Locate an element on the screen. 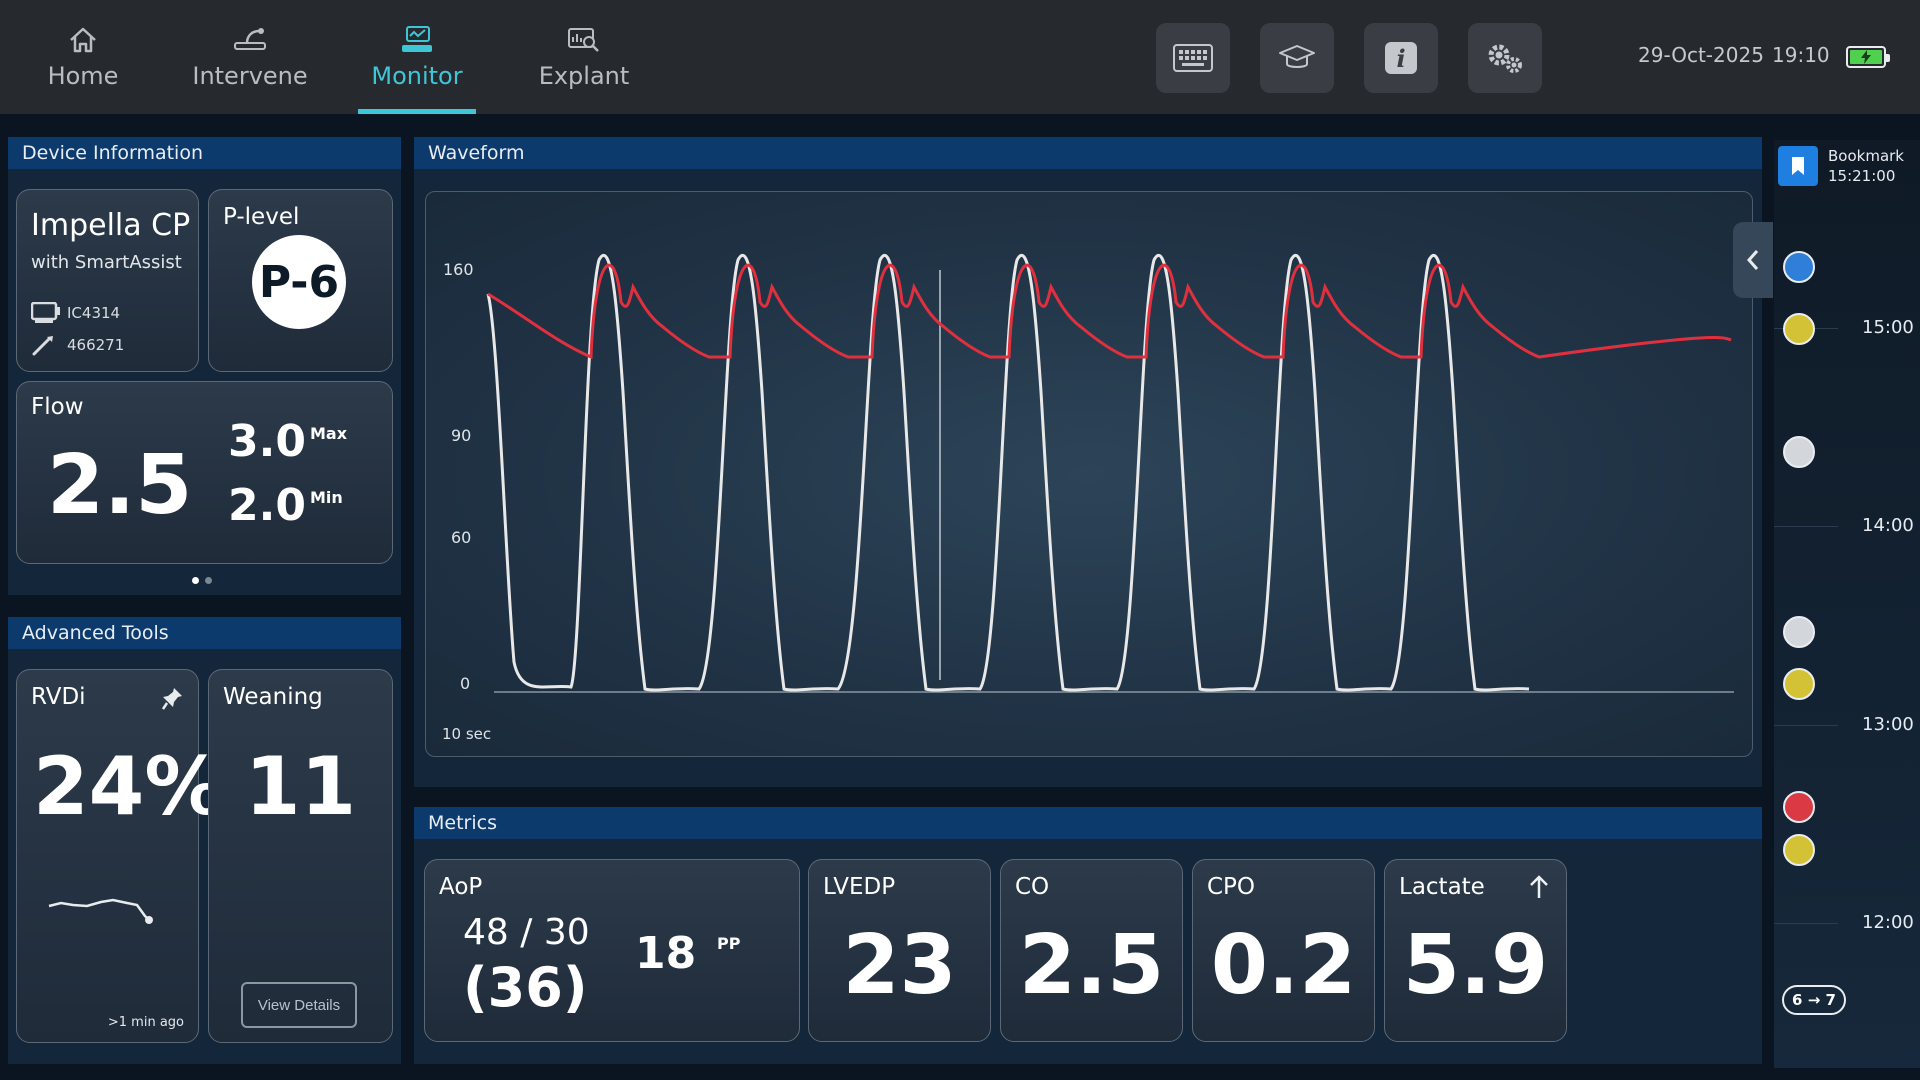 This screenshot has height=1080, width=1920. cpo-card: CPO 0.2 is located at coordinates (1283, 950).